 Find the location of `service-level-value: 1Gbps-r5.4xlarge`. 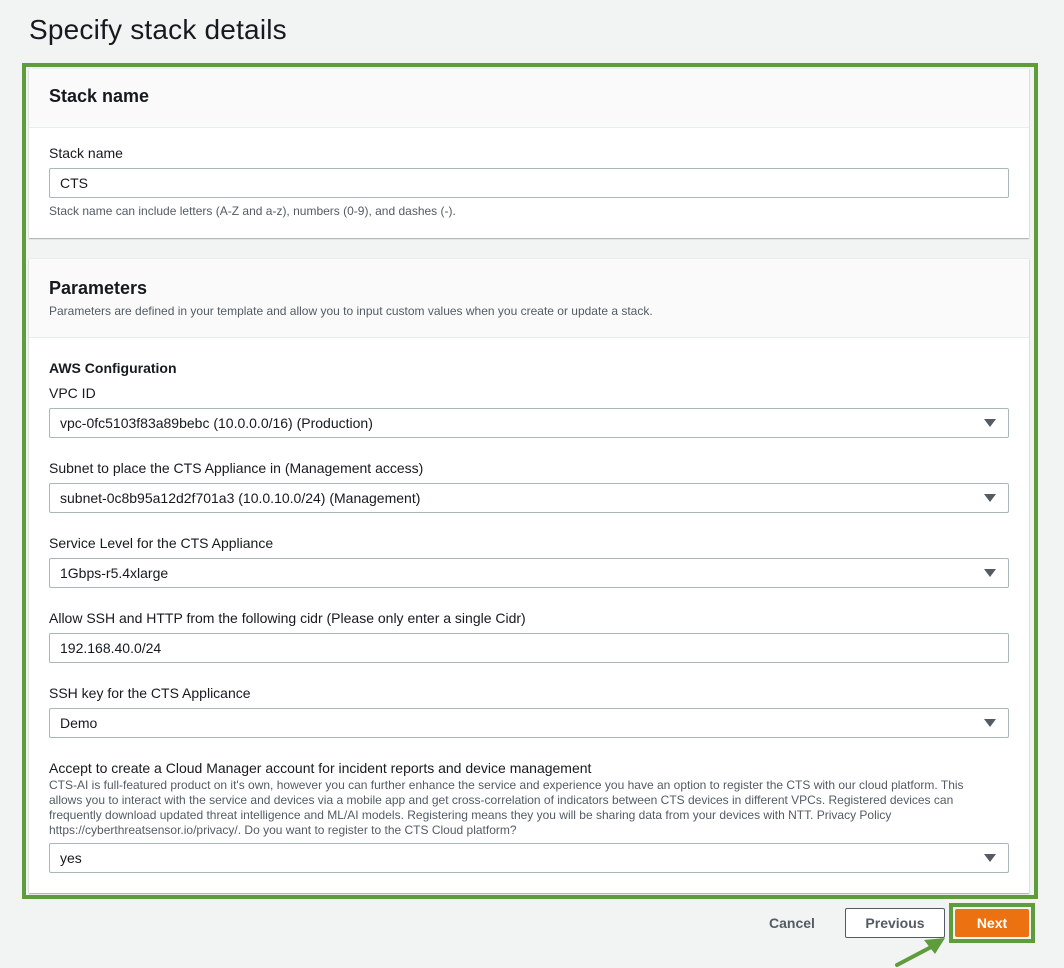

service-level-value: 1Gbps-r5.4xlarge is located at coordinates (114, 573).